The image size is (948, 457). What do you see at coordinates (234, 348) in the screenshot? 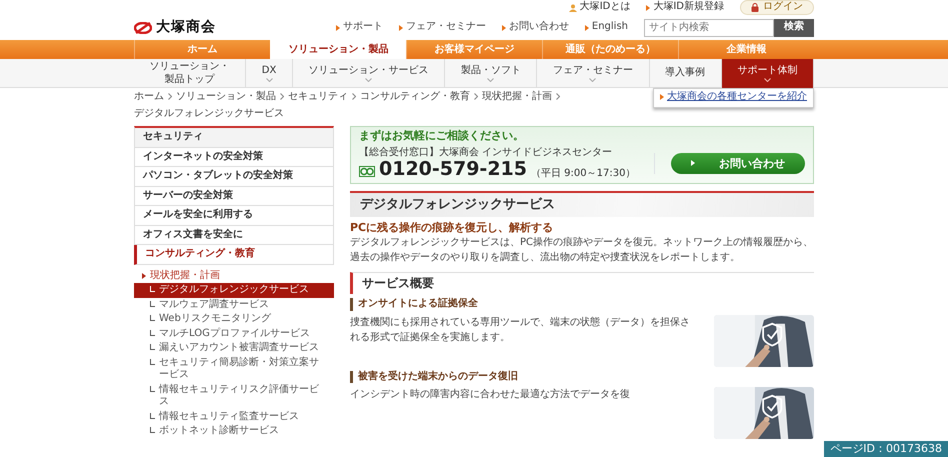
I see `sidebar-subitem: 漏えいアカウント被害調査サービス` at bounding box center [234, 348].